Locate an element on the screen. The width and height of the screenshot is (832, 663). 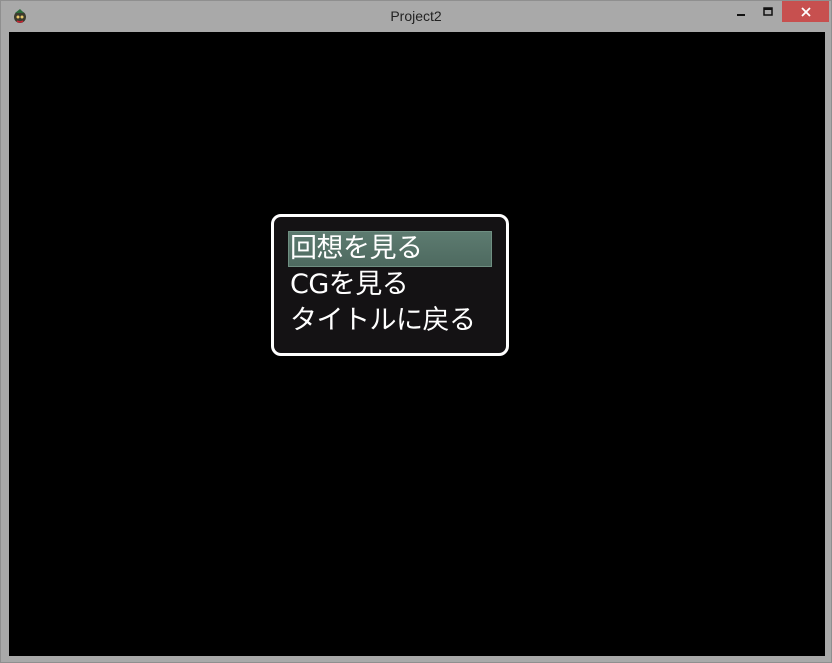
menu-item-view-recollection: 回想を見る is located at coordinates (356, 249).